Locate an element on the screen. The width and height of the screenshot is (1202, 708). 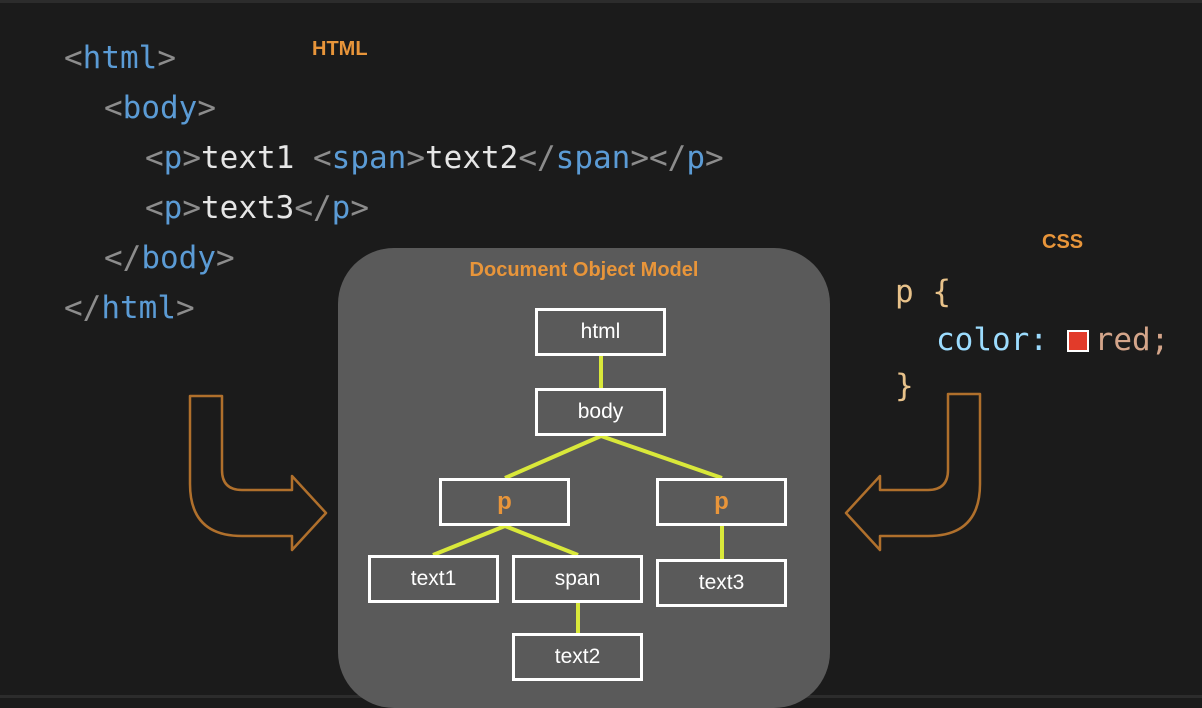
arrows-layer is located at coordinates (585, 472).